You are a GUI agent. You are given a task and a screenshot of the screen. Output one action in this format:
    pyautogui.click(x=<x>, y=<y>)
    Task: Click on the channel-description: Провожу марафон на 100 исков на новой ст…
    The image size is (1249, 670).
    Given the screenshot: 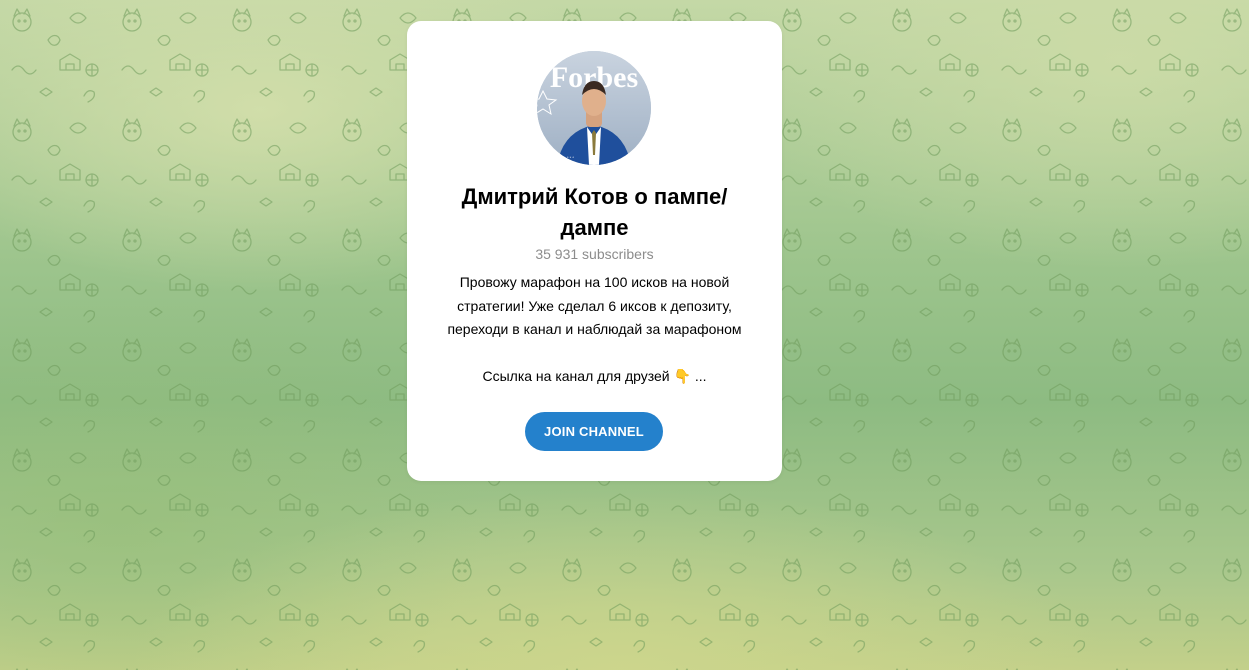 What is the action you would take?
    pyautogui.click(x=594, y=330)
    